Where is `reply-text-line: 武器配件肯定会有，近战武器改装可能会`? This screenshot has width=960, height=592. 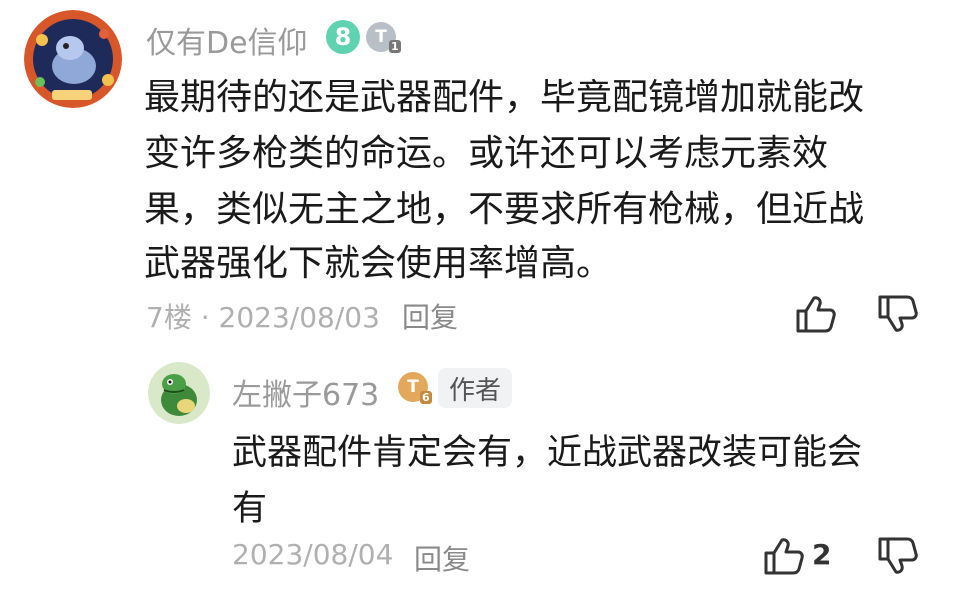 reply-text-line: 武器配件肯定会有，近战武器改装可能会 is located at coordinates (547, 453).